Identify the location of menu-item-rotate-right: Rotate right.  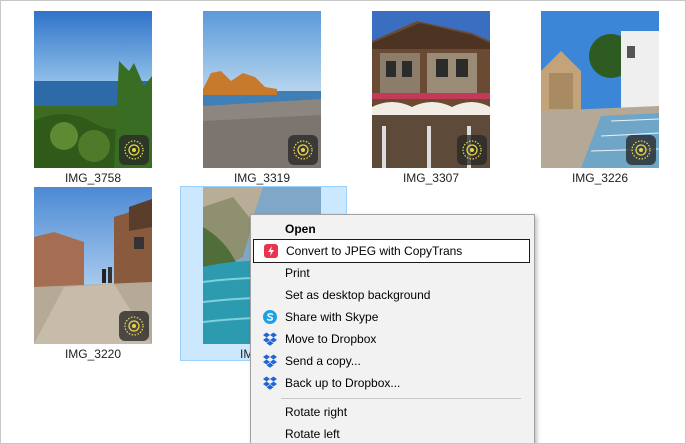
(391, 412).